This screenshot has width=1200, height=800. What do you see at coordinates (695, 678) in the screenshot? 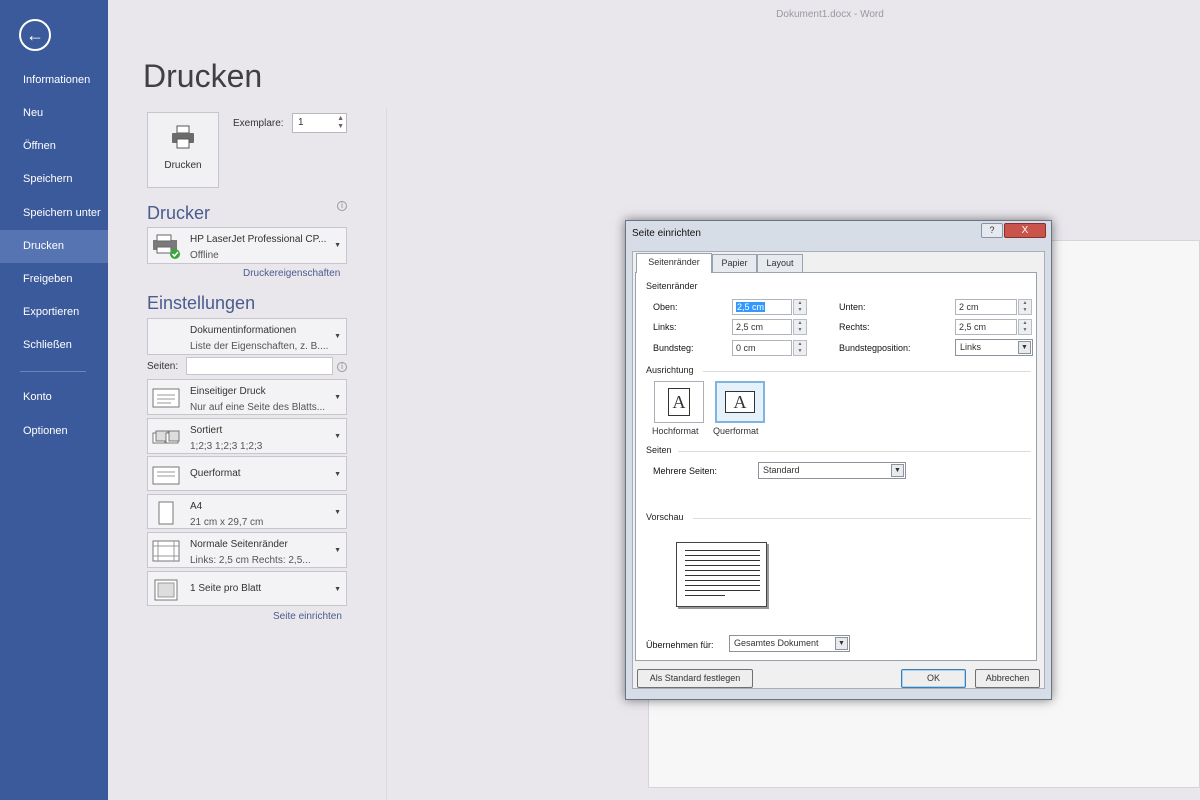
I see `set-default-button: Als Standard festlegen` at bounding box center [695, 678].